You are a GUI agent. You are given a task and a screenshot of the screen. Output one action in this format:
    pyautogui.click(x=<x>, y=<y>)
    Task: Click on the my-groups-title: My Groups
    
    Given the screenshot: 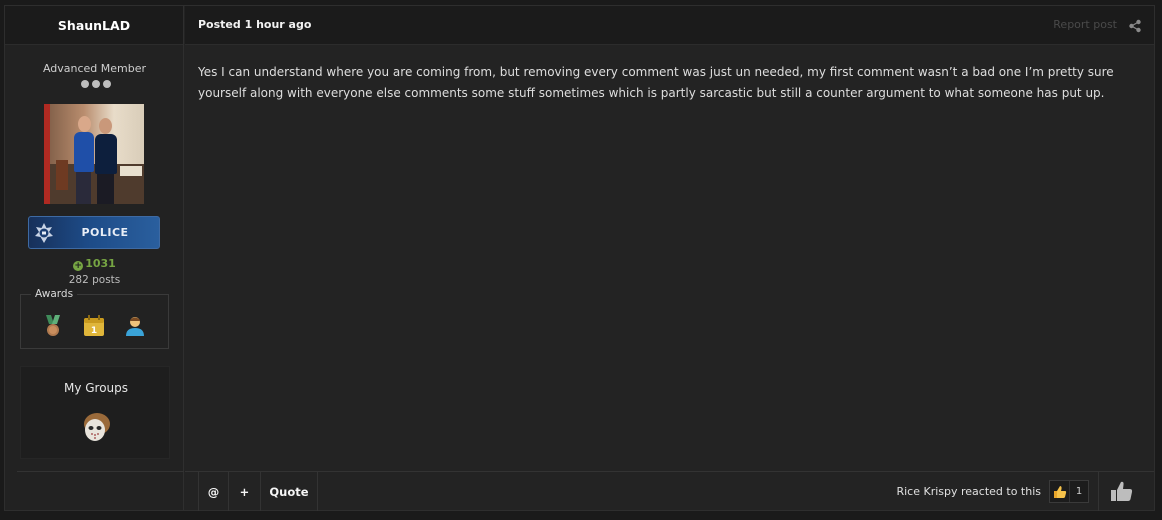 What is the action you would take?
    pyautogui.click(x=96, y=388)
    